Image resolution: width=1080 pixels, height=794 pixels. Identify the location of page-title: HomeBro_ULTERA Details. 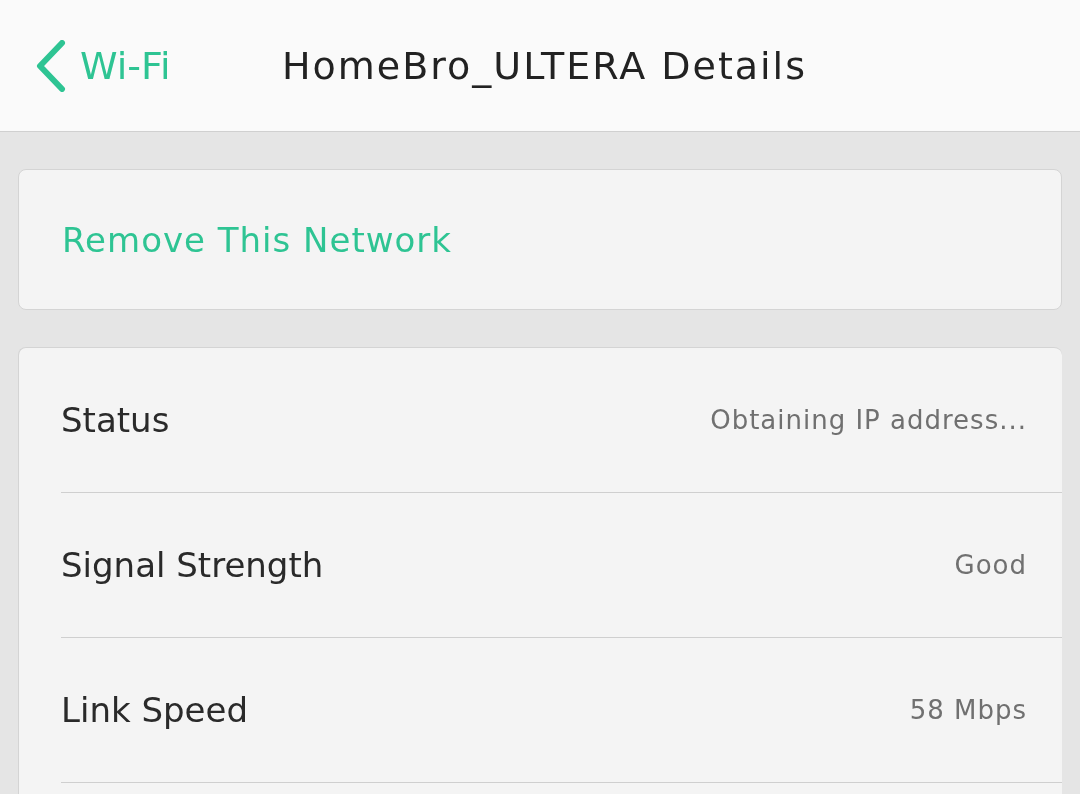
(544, 65).